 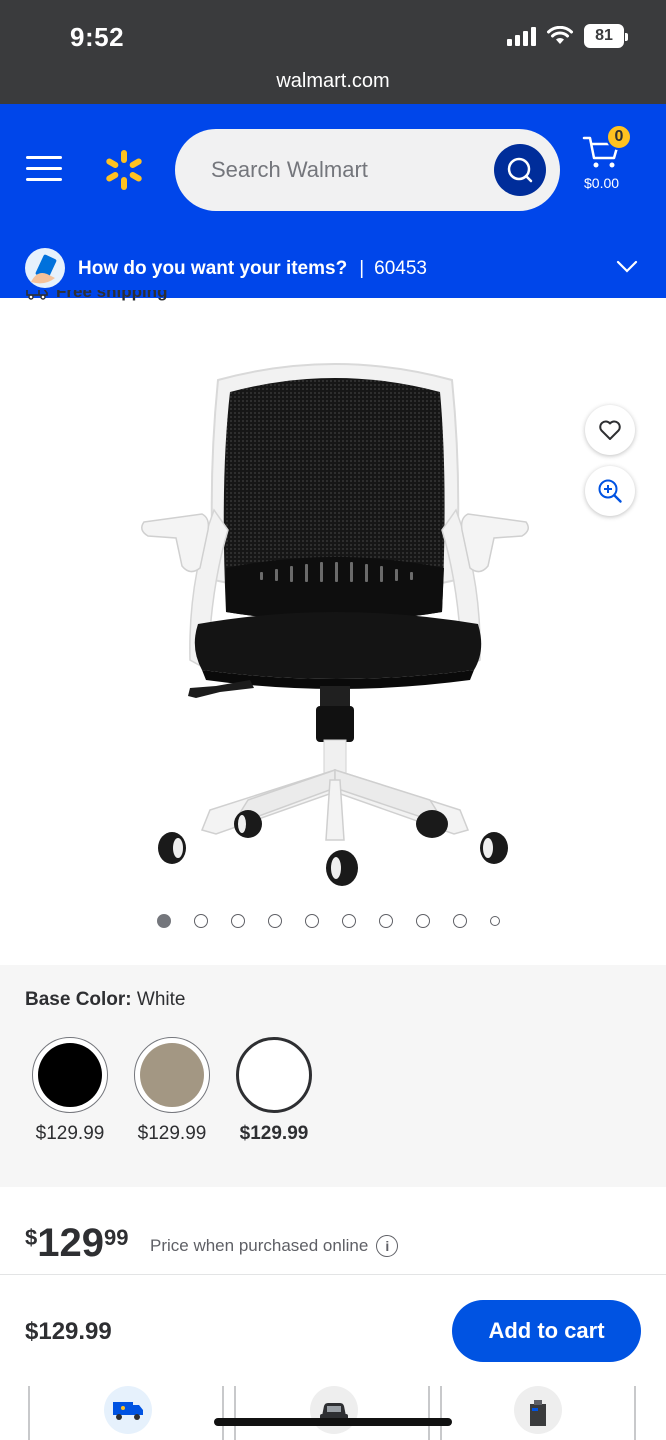 I want to click on add-to-cart-button: Add to cart, so click(x=546, y=1331).